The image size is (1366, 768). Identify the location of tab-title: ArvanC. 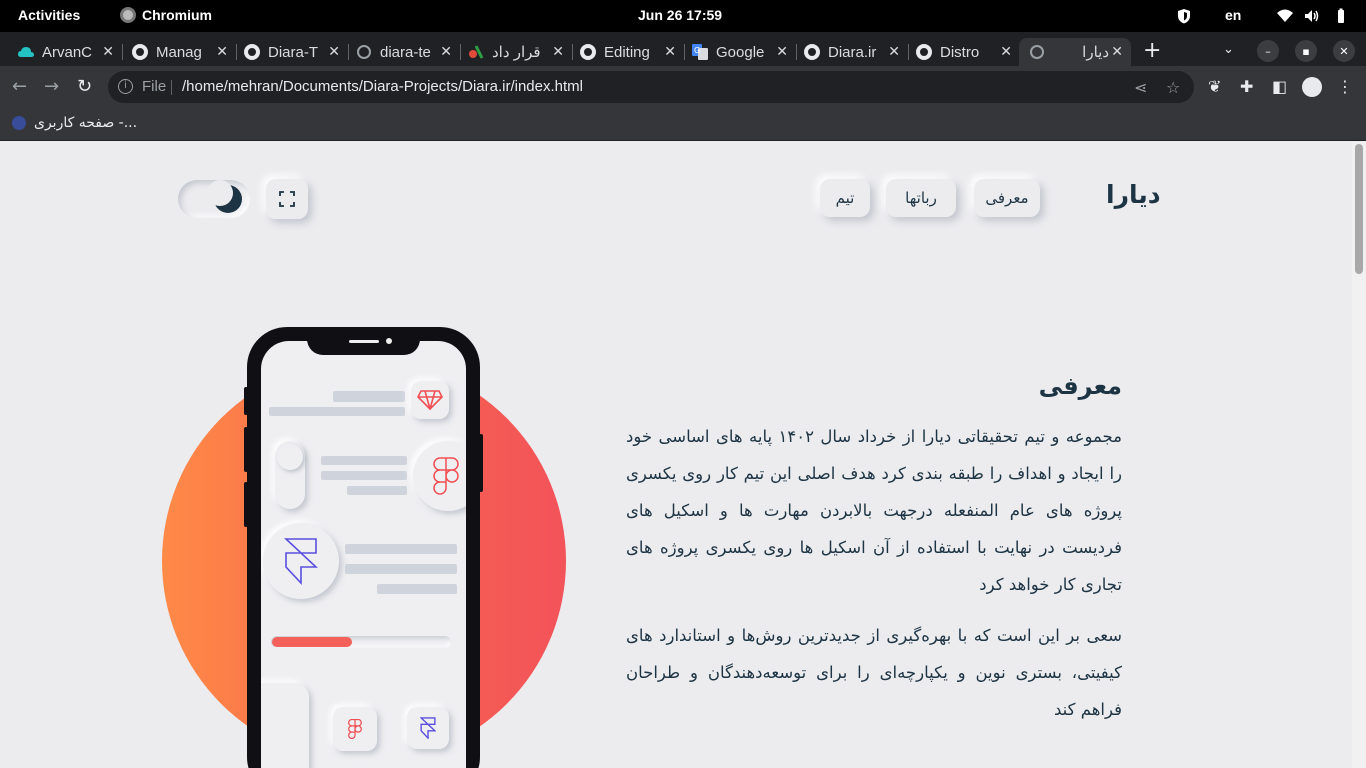
(67, 52).